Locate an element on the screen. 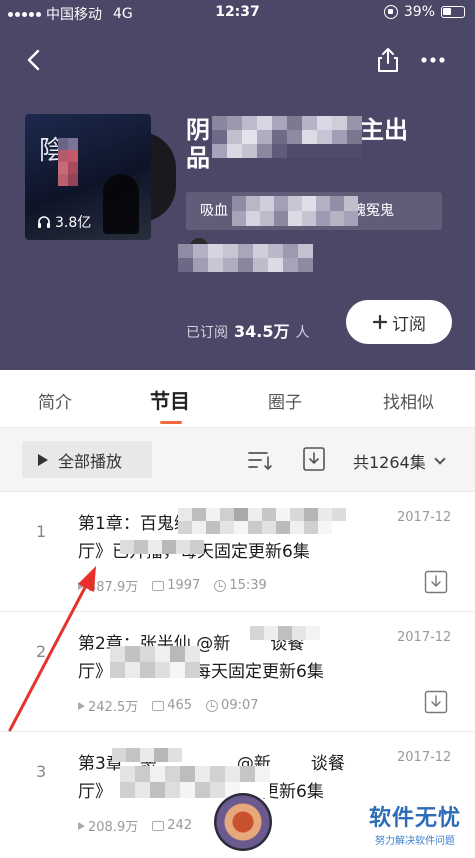  episode-count-label: 共1264集 is located at coordinates (389, 462).